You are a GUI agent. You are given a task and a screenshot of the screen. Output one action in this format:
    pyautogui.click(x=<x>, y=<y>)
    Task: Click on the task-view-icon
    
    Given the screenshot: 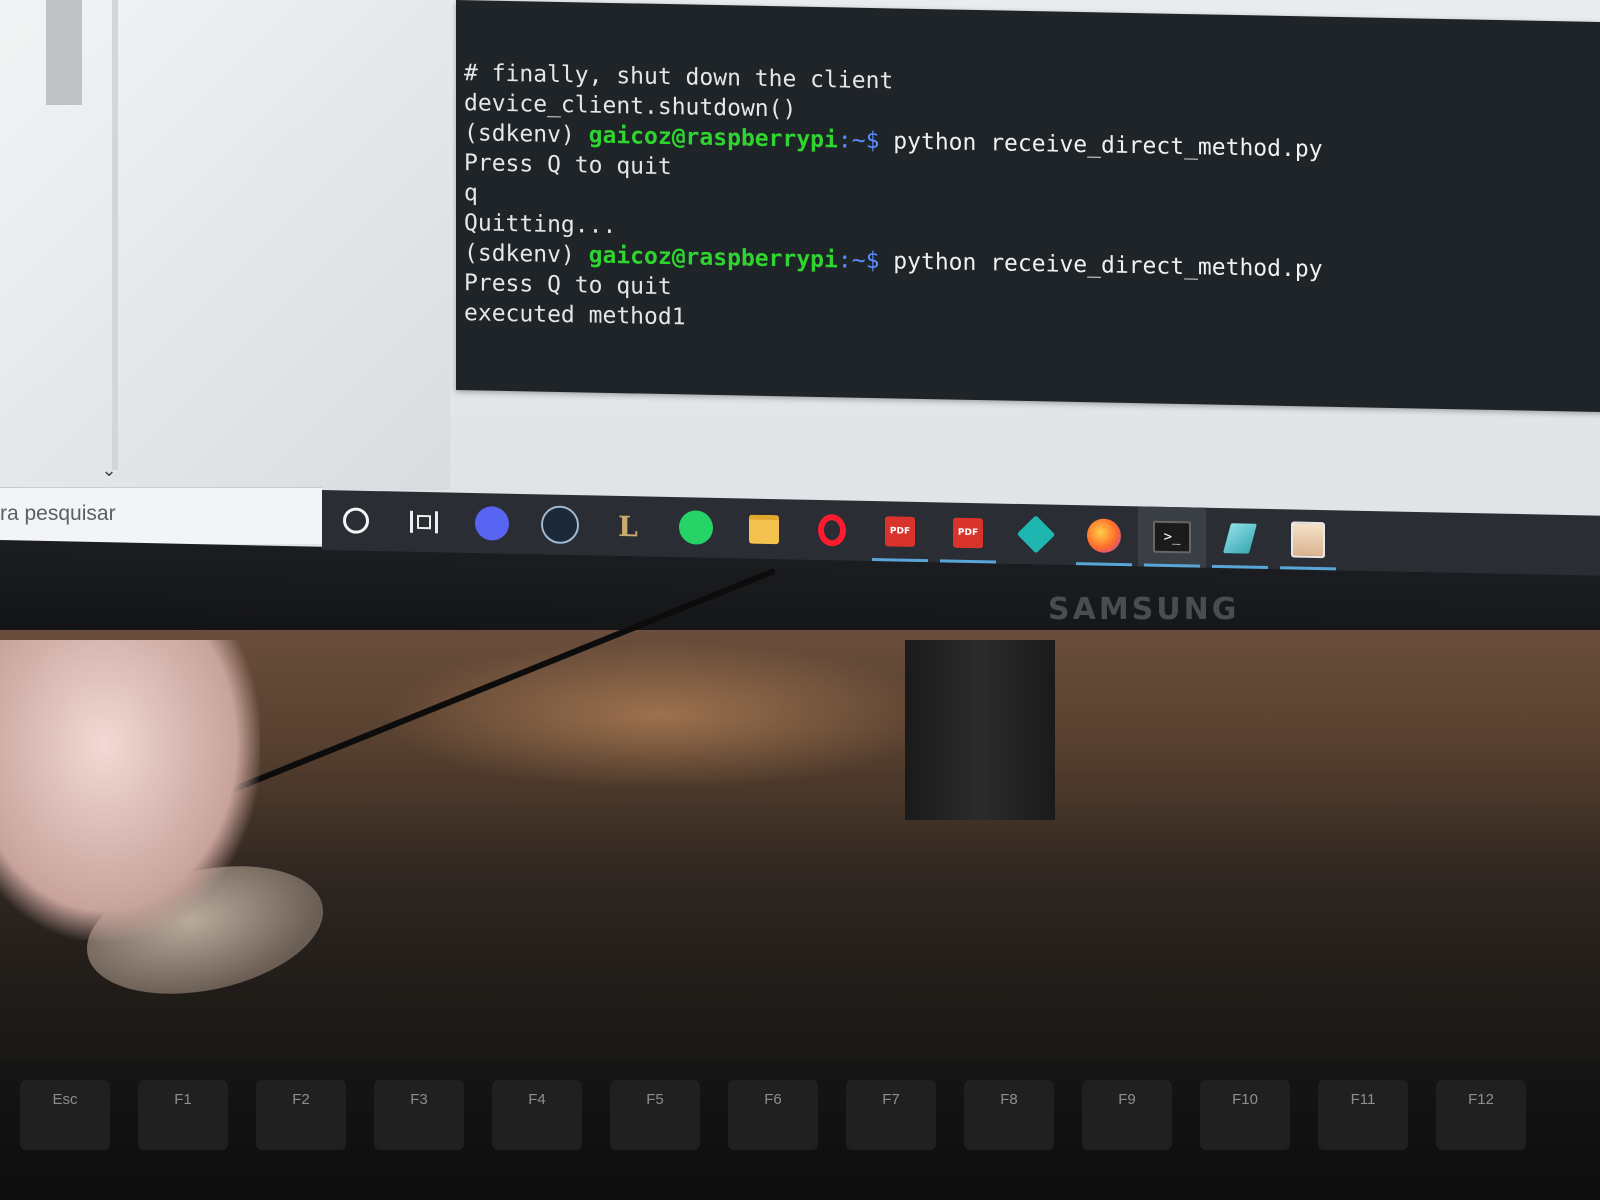 What is the action you would take?
    pyautogui.click(x=424, y=522)
    